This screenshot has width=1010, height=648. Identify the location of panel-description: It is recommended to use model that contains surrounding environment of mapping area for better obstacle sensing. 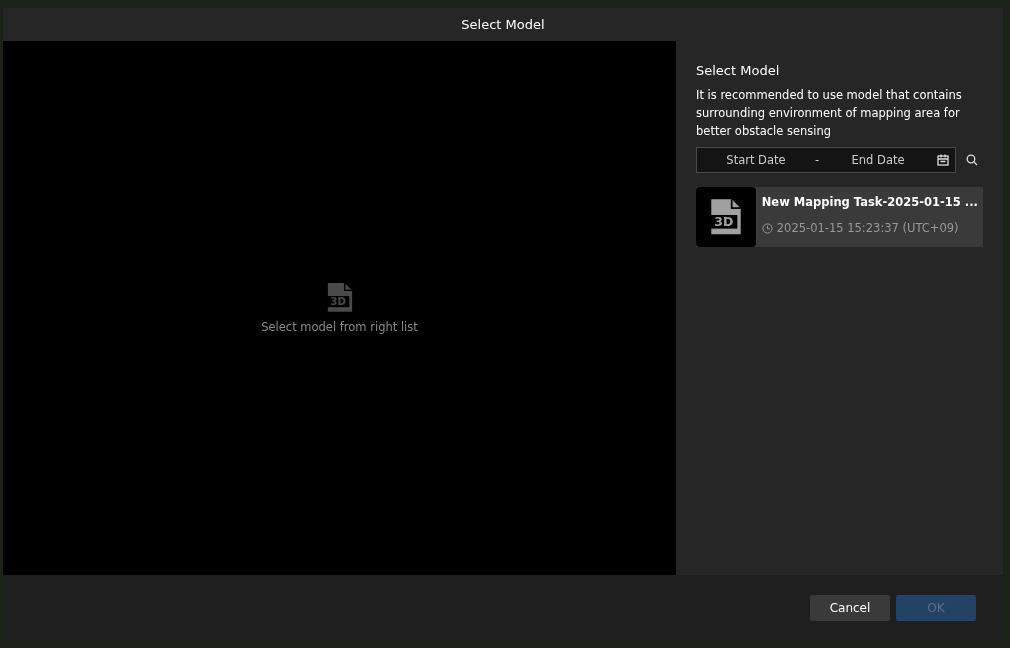
(829, 113).